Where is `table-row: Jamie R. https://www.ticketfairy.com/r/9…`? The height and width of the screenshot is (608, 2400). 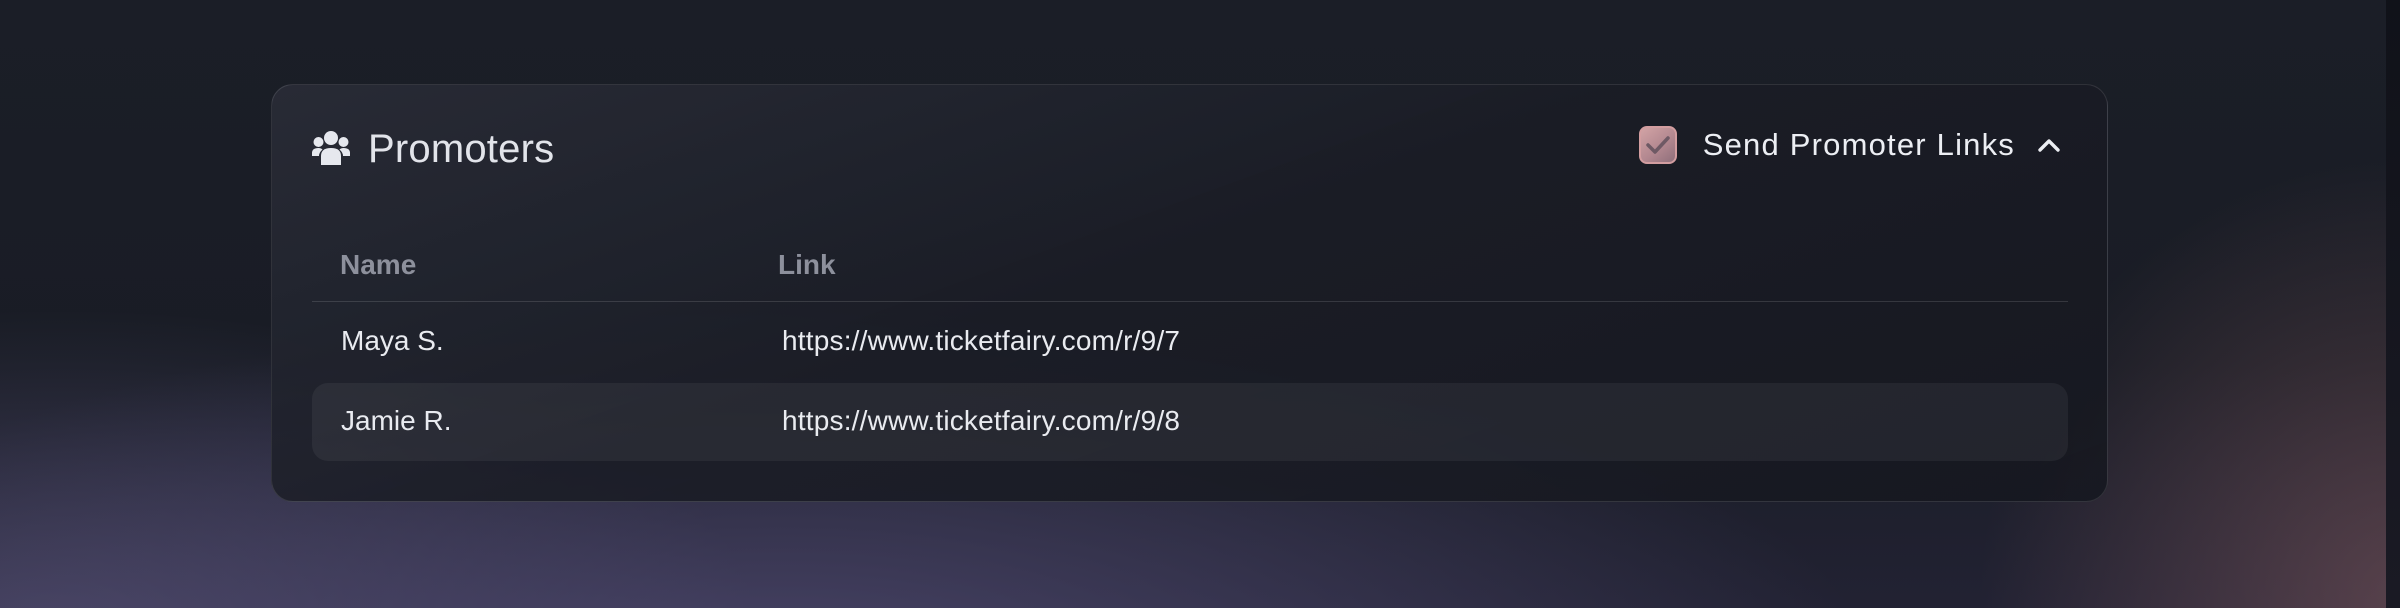 table-row: Jamie R. https://www.ticketfairy.com/r/9… is located at coordinates (1190, 422).